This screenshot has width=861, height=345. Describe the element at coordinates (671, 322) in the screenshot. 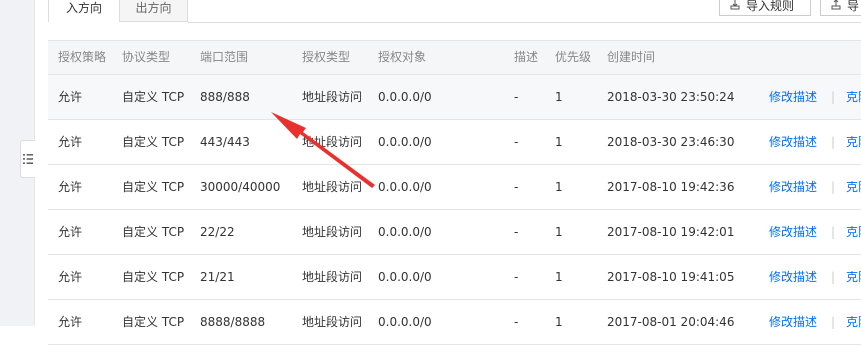

I see `cell-created-time: 2017-08-01 20:04:46` at that location.